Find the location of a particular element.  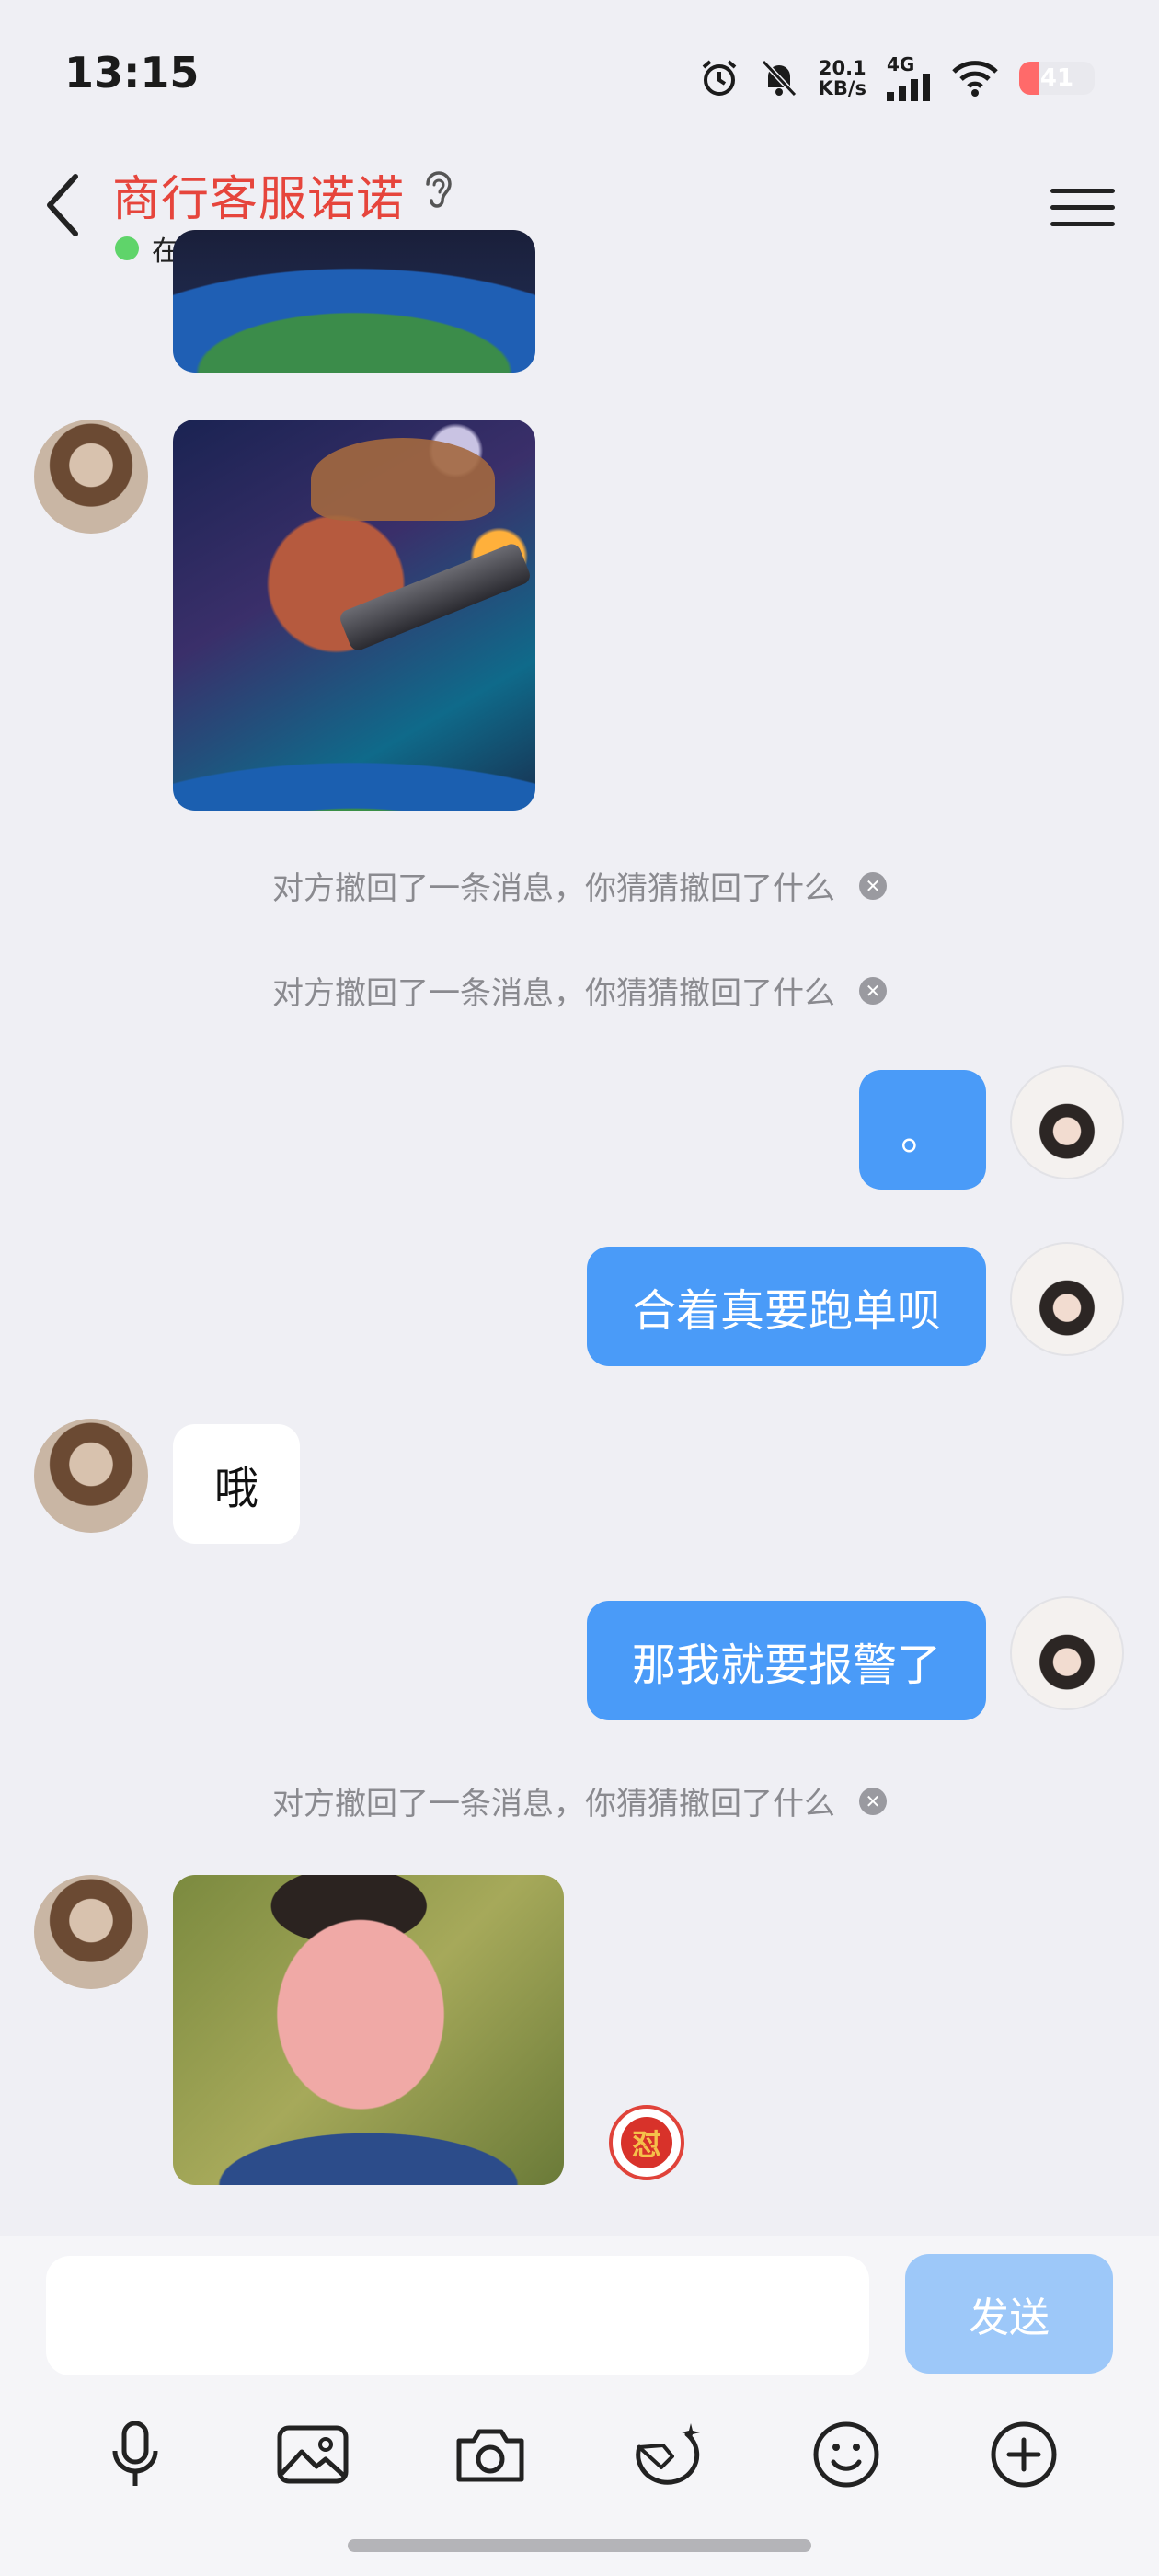

outgoing-message: 。 is located at coordinates (922, 1130).